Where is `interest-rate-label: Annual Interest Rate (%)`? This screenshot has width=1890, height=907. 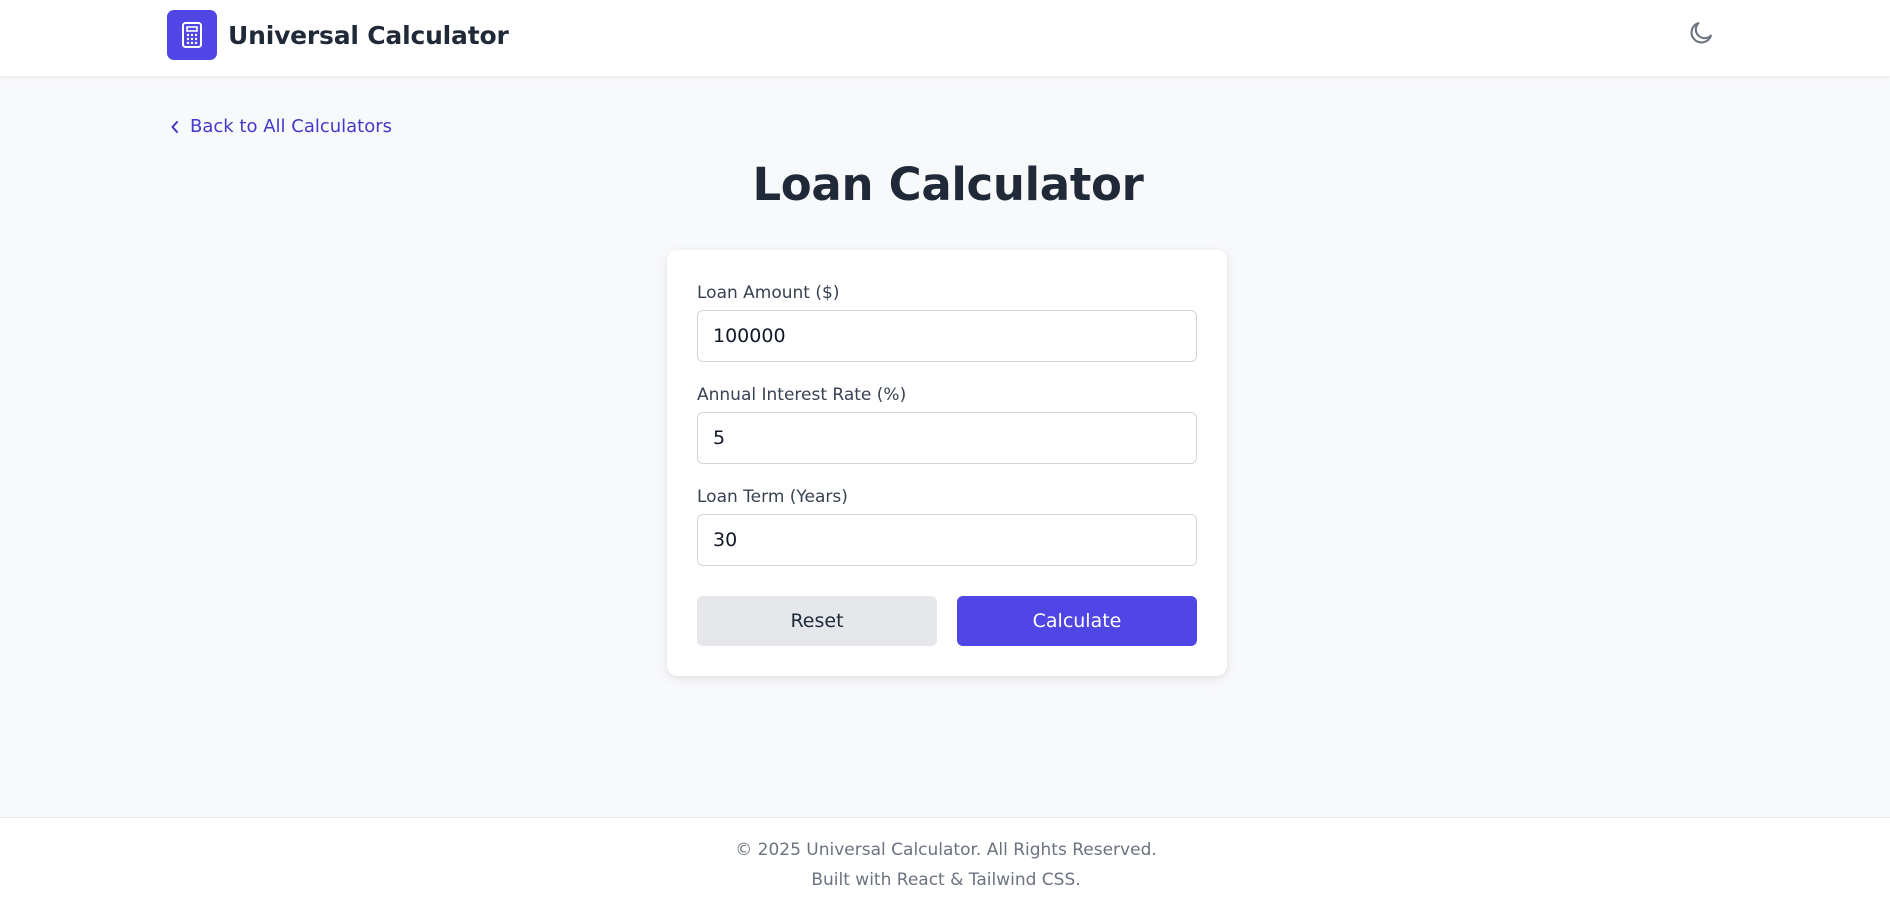 interest-rate-label: Annual Interest Rate (%) is located at coordinates (802, 395).